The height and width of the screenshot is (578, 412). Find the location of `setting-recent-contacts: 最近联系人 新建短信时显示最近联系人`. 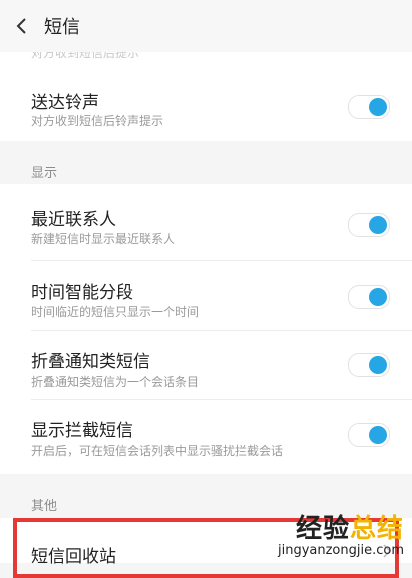

setting-recent-contacts: 最近联系人 新建短信时显示最近联系人 is located at coordinates (206, 222).